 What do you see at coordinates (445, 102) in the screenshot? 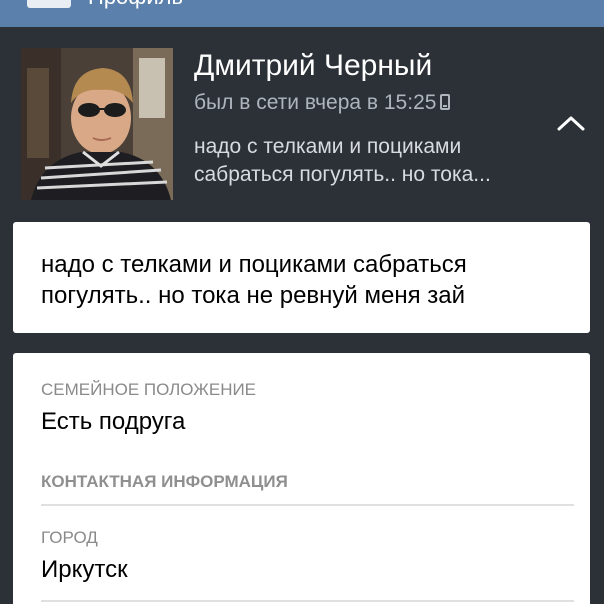
I see `phone-icon` at bounding box center [445, 102].